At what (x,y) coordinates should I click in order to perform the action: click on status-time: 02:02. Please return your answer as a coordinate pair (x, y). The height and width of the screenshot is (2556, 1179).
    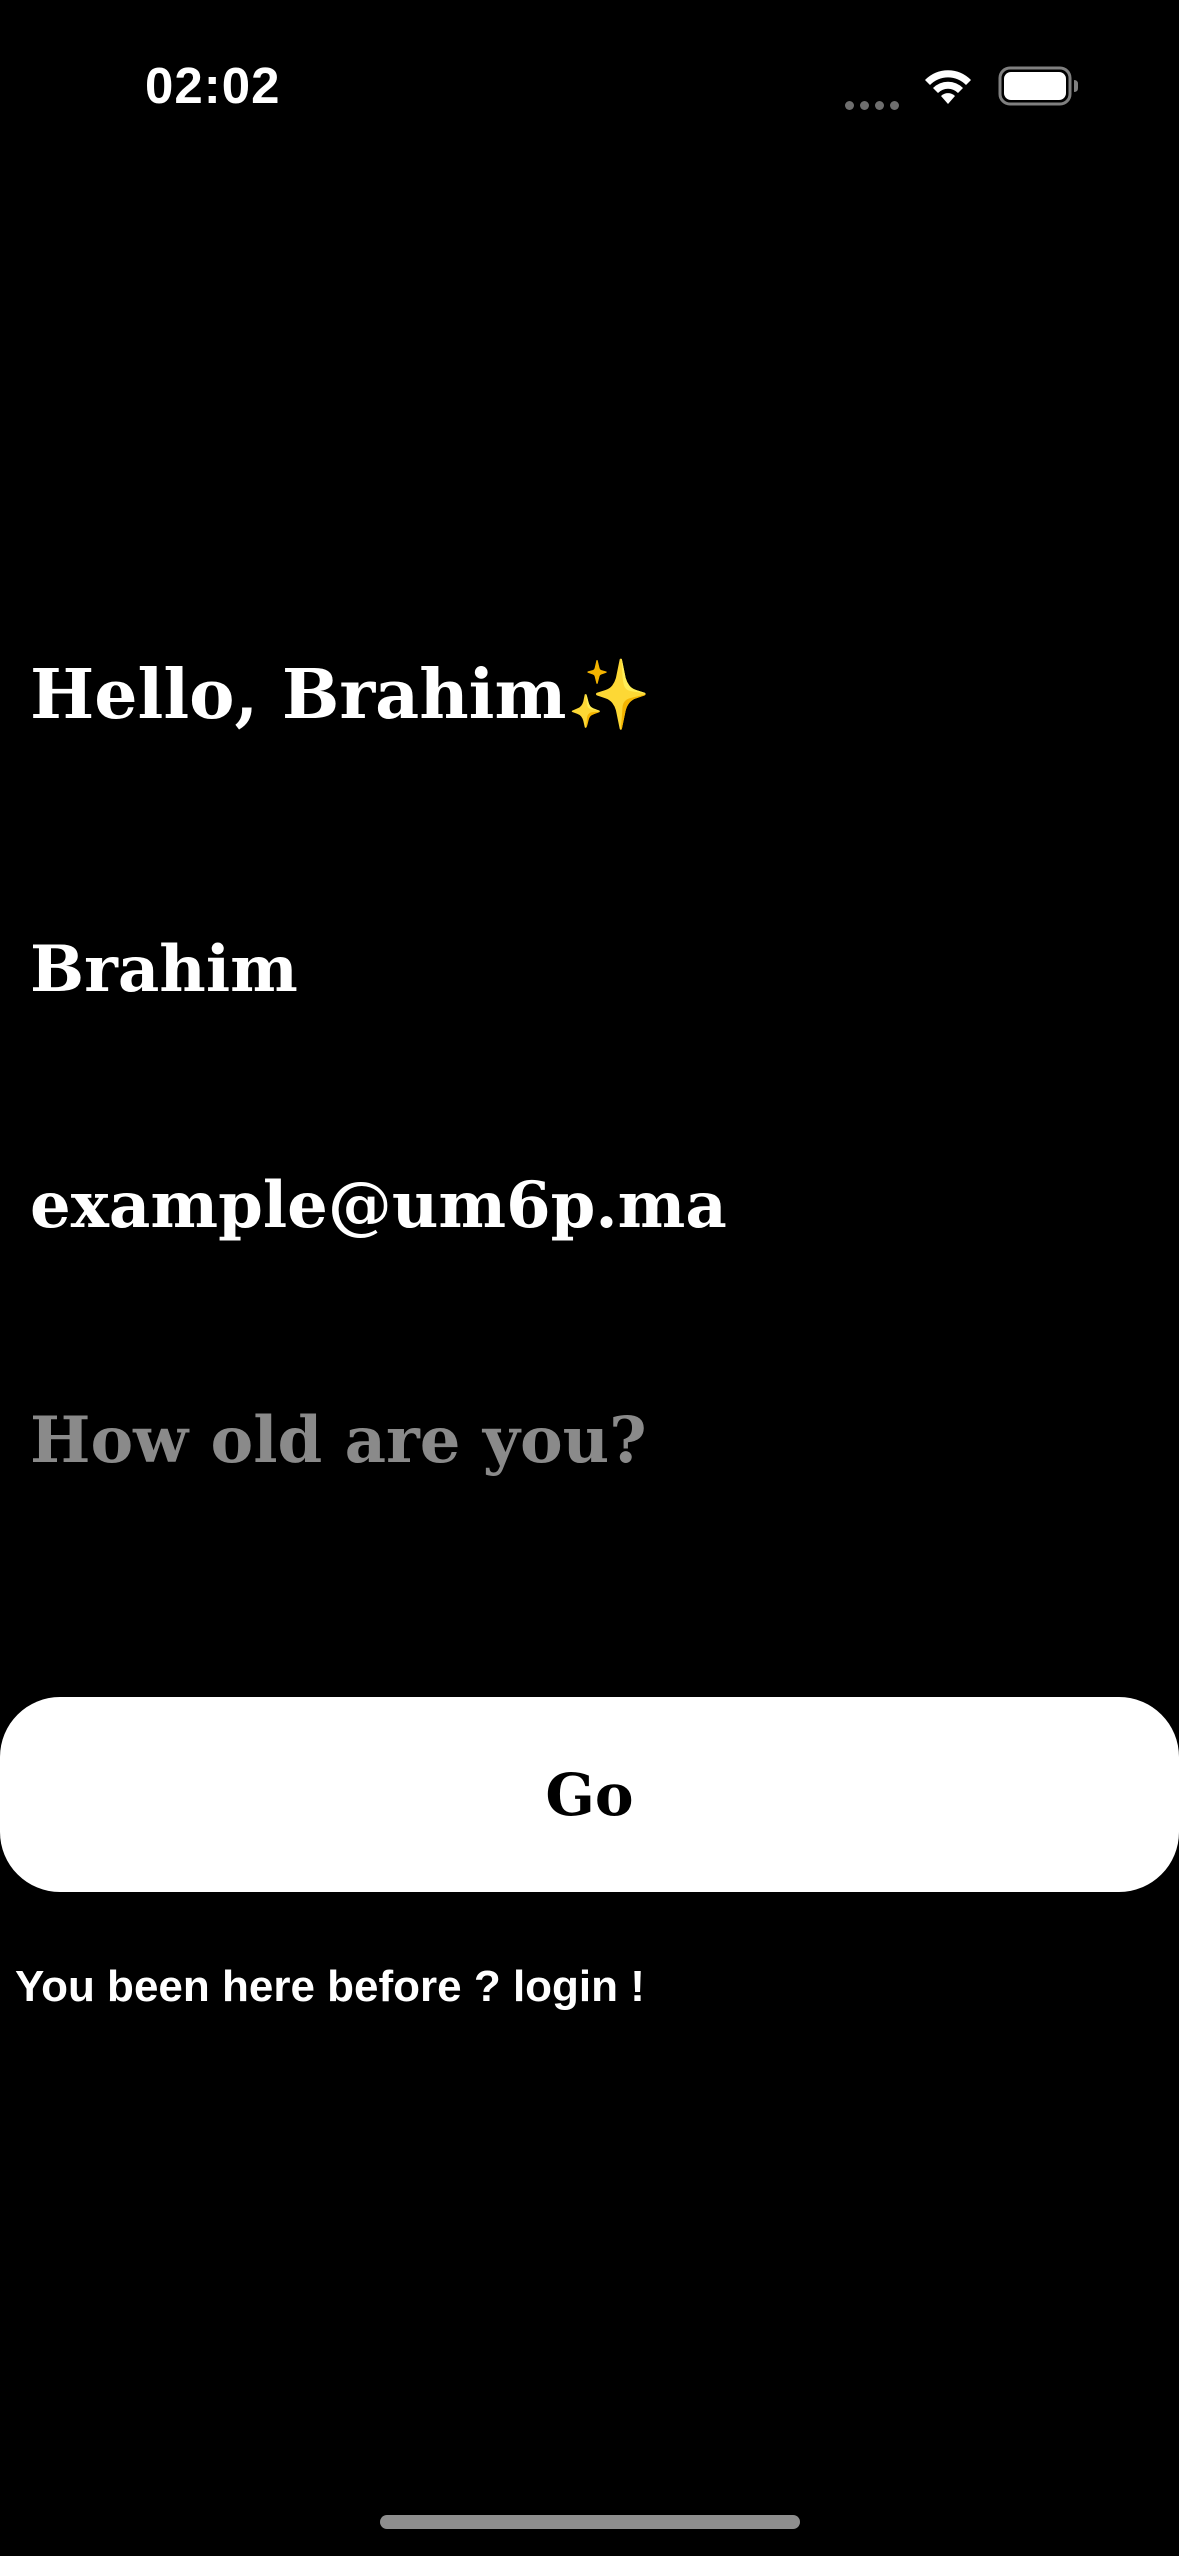
    Looking at the image, I should click on (213, 85).